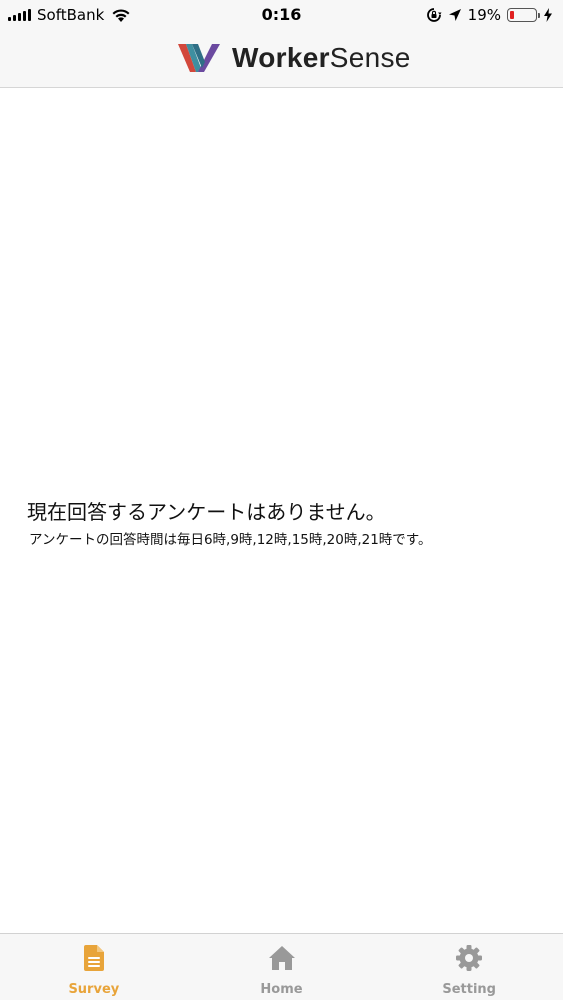  I want to click on logo-text-bold: Worker, so click(281, 57).